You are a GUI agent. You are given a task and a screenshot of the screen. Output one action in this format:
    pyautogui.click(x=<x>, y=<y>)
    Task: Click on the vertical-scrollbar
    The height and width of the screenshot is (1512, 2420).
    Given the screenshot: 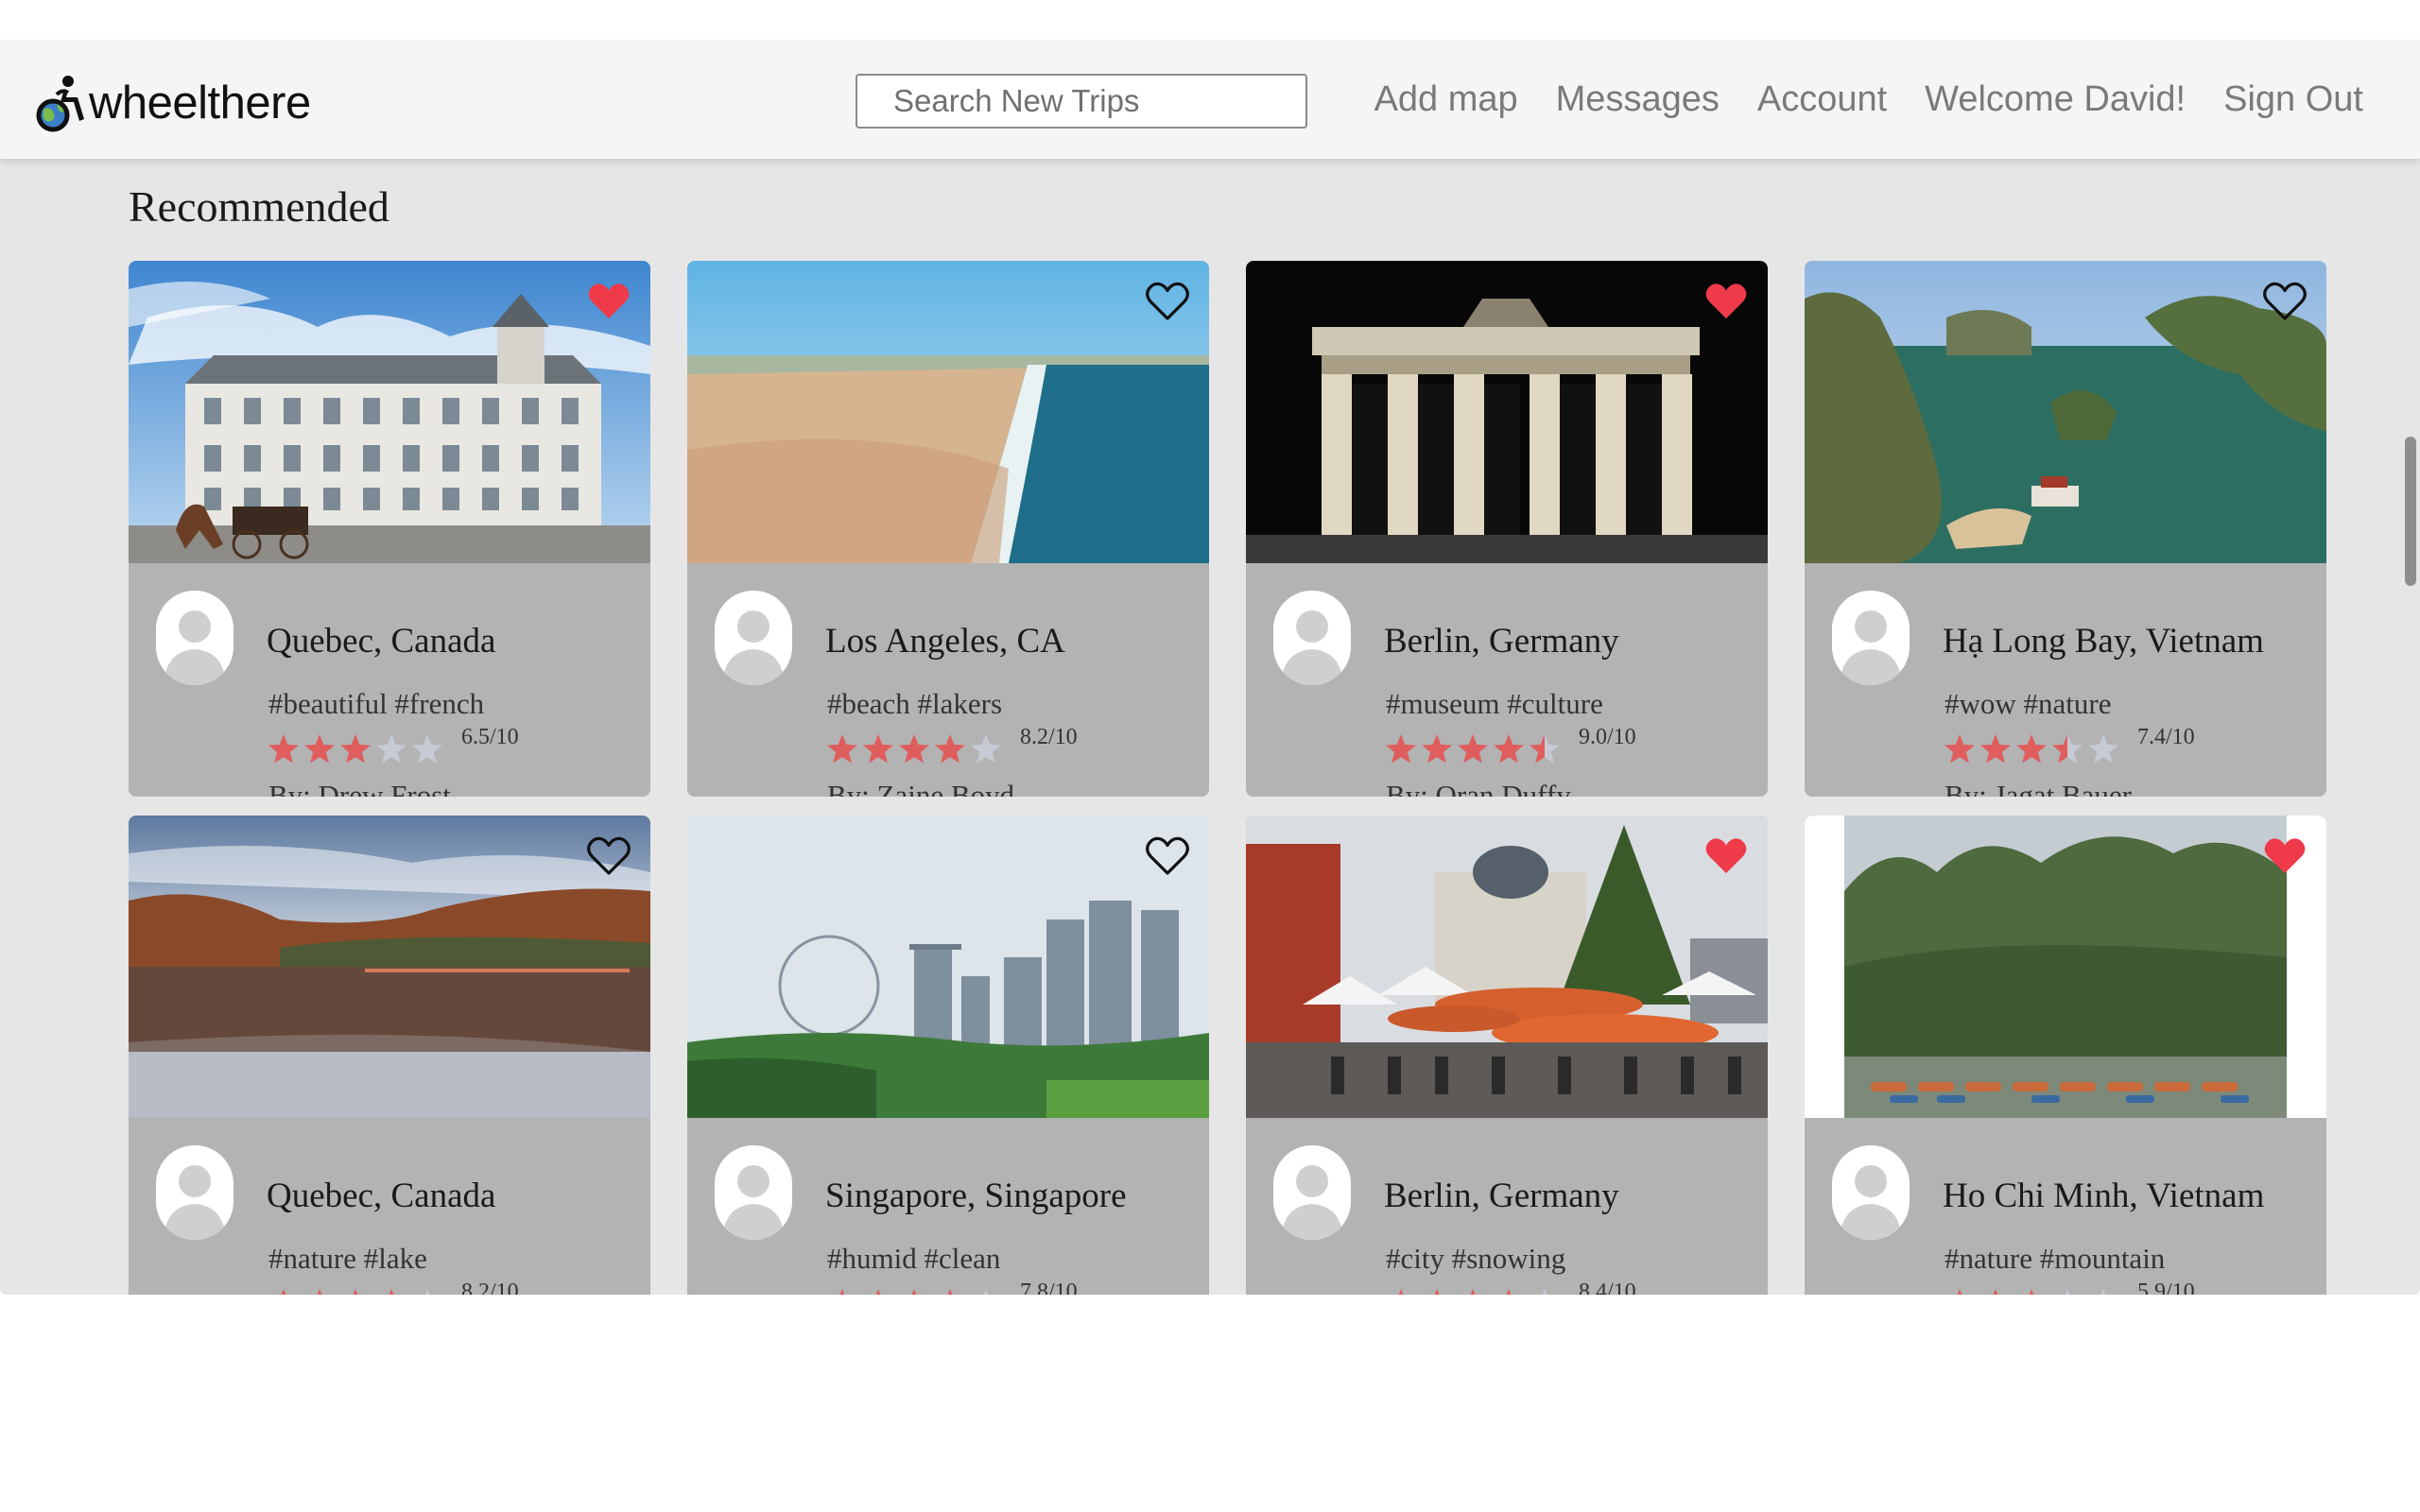 What is the action you would take?
    pyautogui.click(x=2410, y=511)
    